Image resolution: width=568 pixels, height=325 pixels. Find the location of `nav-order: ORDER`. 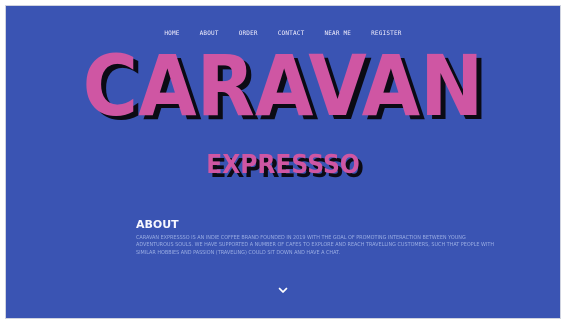

nav-order: ORDER is located at coordinates (248, 33).